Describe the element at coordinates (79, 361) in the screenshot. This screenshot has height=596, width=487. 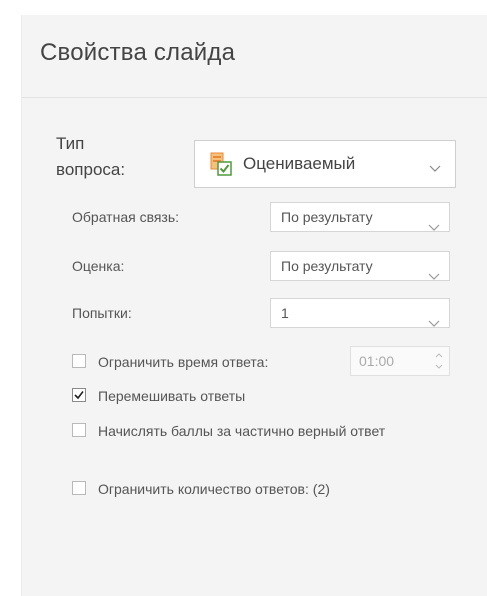
I see `limit-time-checkbox` at that location.